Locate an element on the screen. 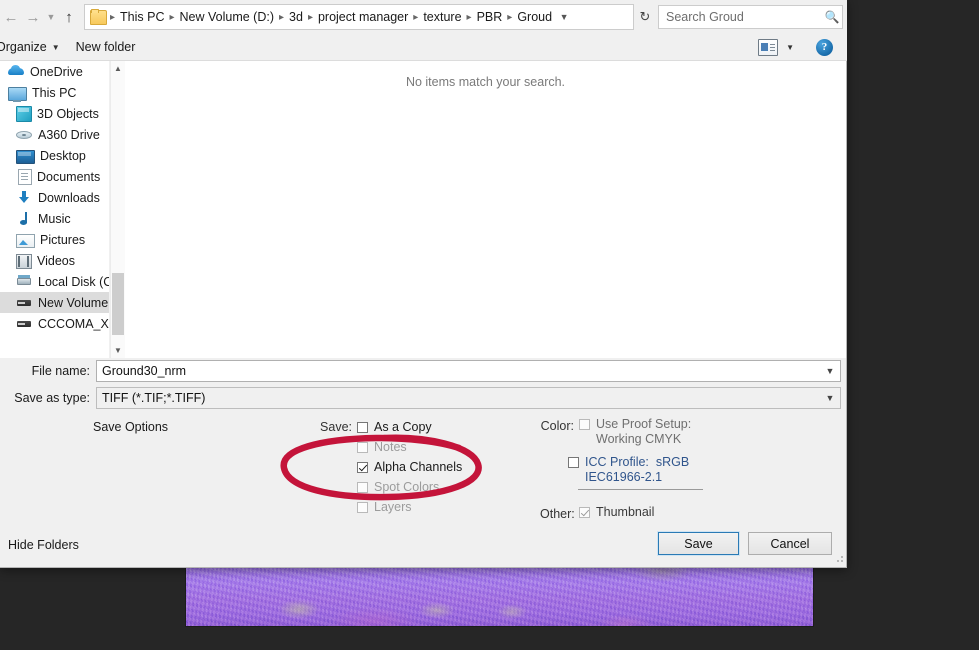 The width and height of the screenshot is (979, 650). sidebar-item-videos: Videos is located at coordinates (54, 260).